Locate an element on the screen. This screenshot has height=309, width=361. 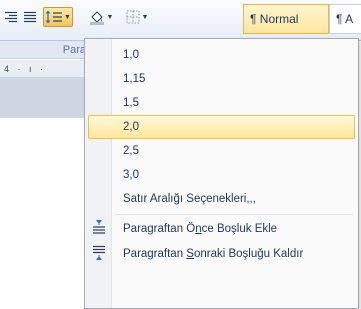
spacing-option-1-0: 1,0 is located at coordinates (221, 55).